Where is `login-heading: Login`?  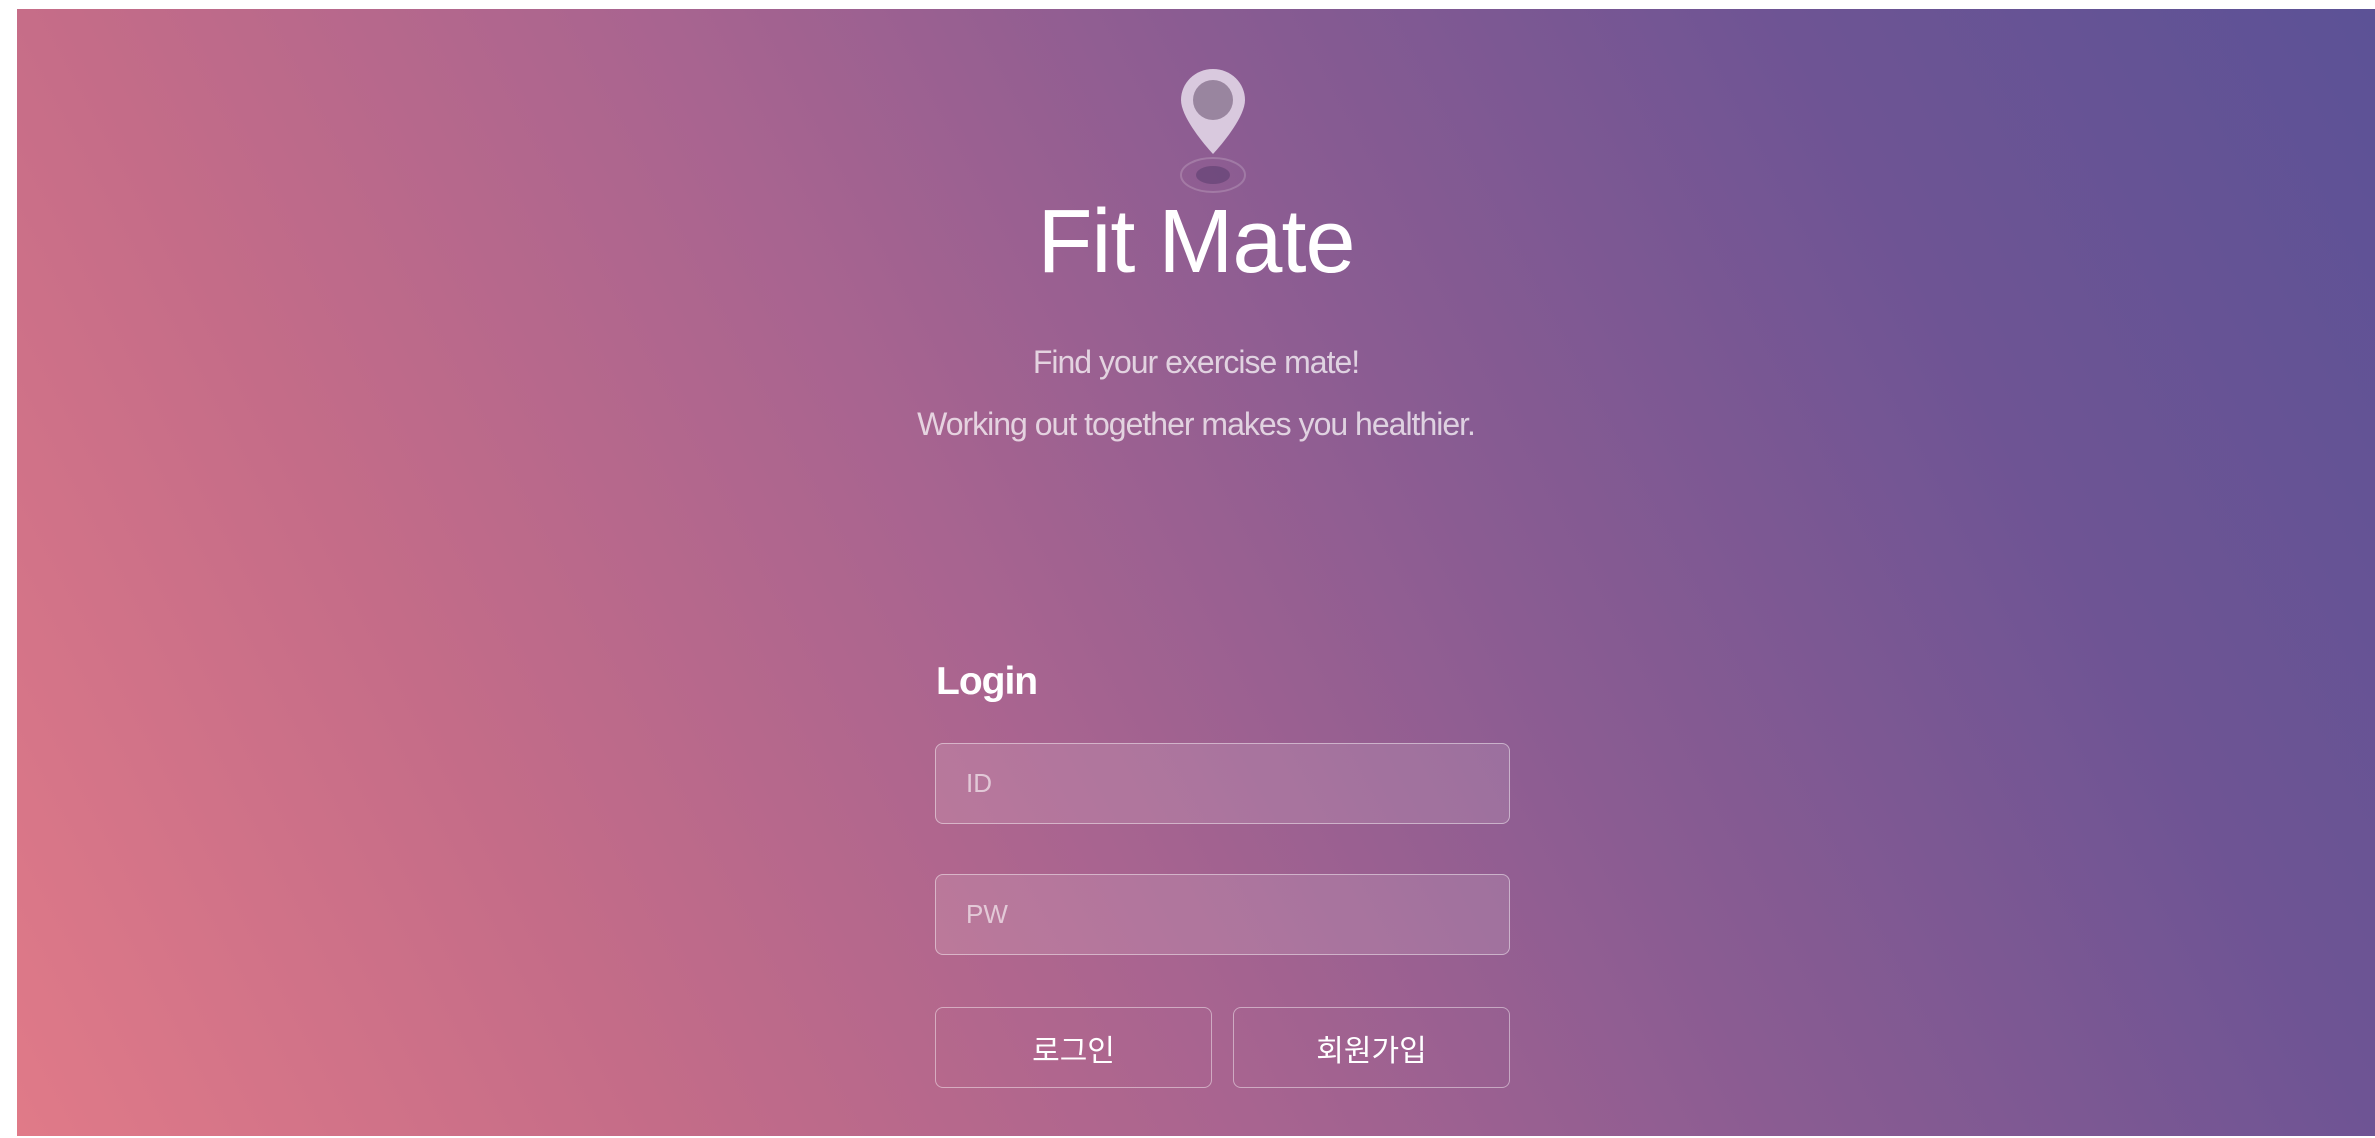
login-heading: Login is located at coordinates (987, 681).